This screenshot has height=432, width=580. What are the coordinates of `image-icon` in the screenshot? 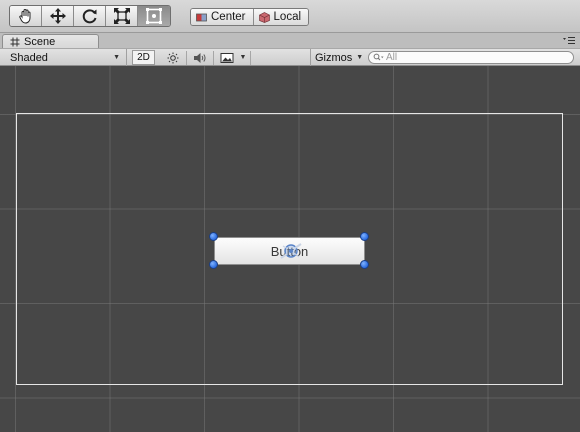 It's located at (227, 57).